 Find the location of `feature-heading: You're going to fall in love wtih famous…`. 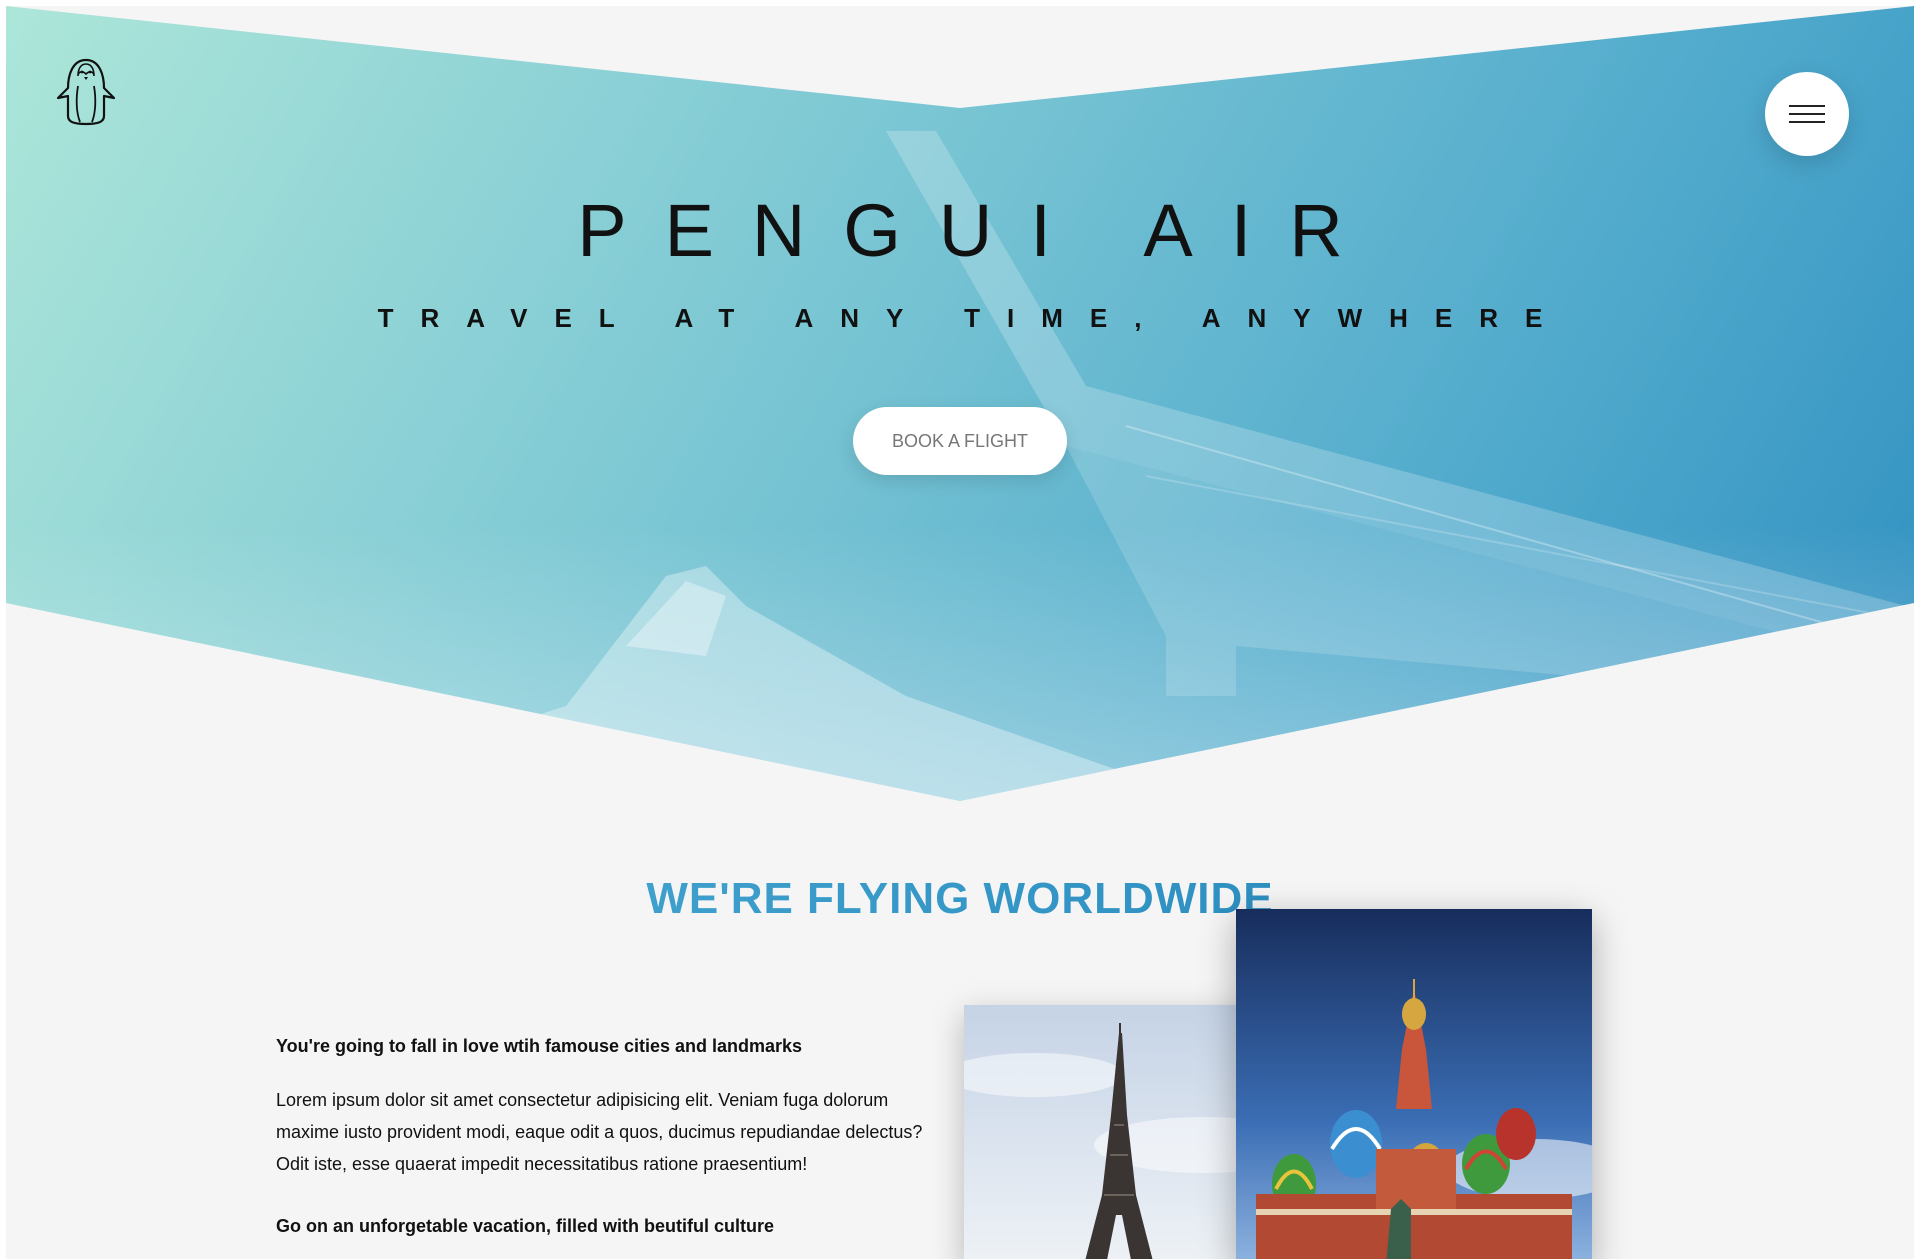

feature-heading: You're going to fall in love wtih famous… is located at coordinates (539, 1046).